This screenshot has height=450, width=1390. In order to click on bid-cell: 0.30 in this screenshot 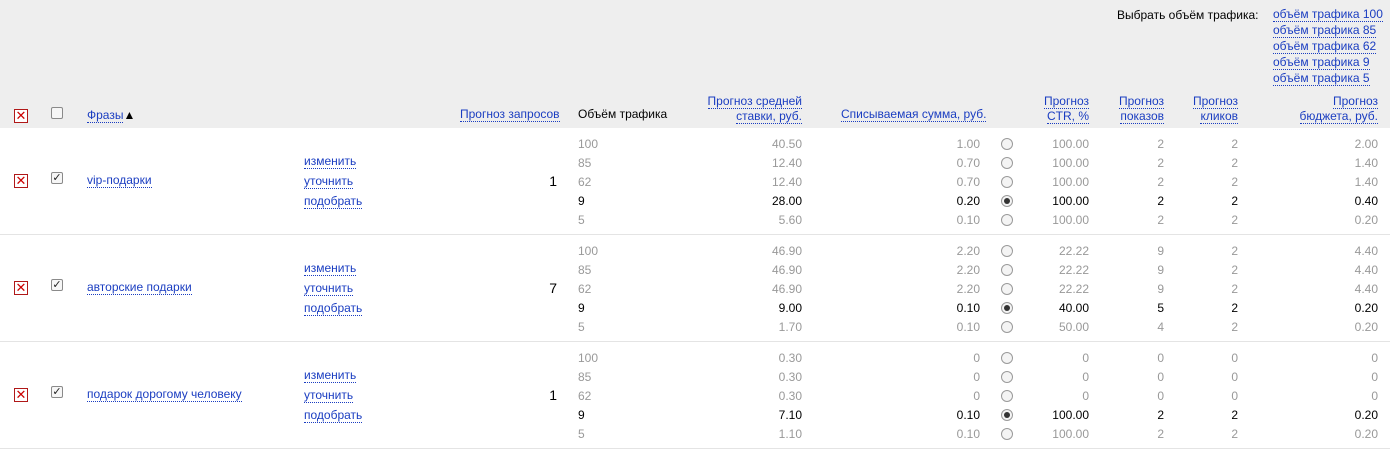, I will do `click(790, 377)`.